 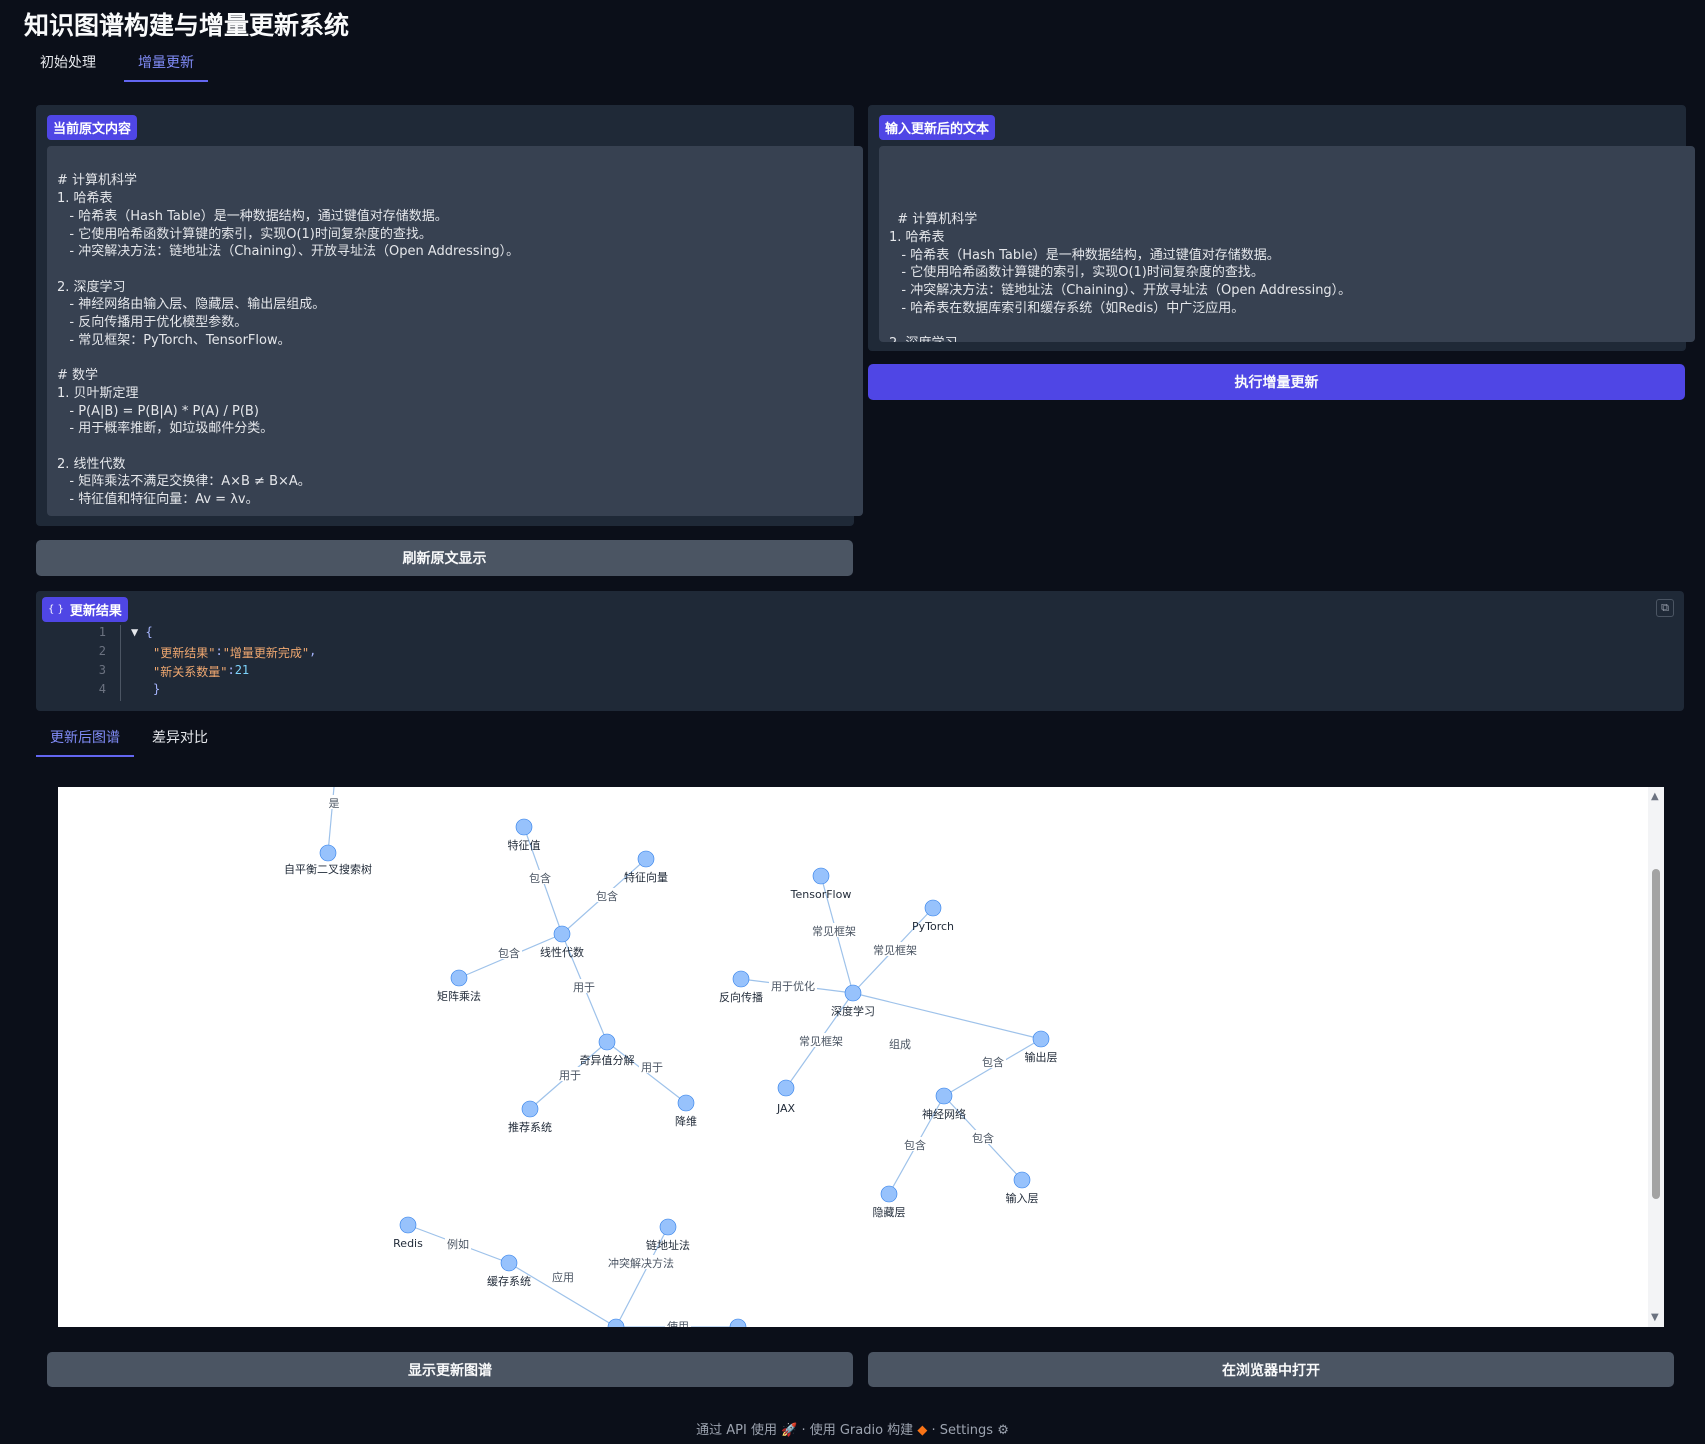 What do you see at coordinates (786, 1108) in the screenshot?
I see `graph-node-label: JAX` at bounding box center [786, 1108].